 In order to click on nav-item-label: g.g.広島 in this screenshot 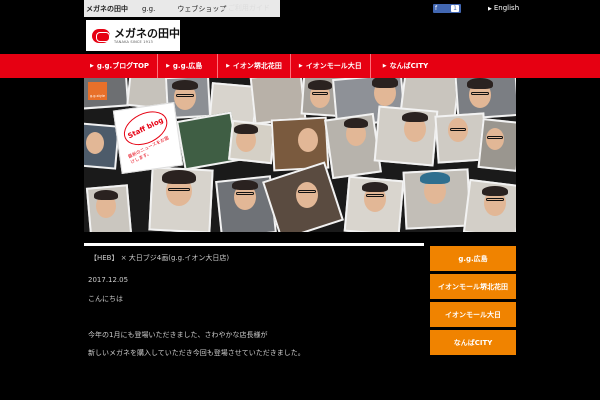, I will do `click(187, 66)`.